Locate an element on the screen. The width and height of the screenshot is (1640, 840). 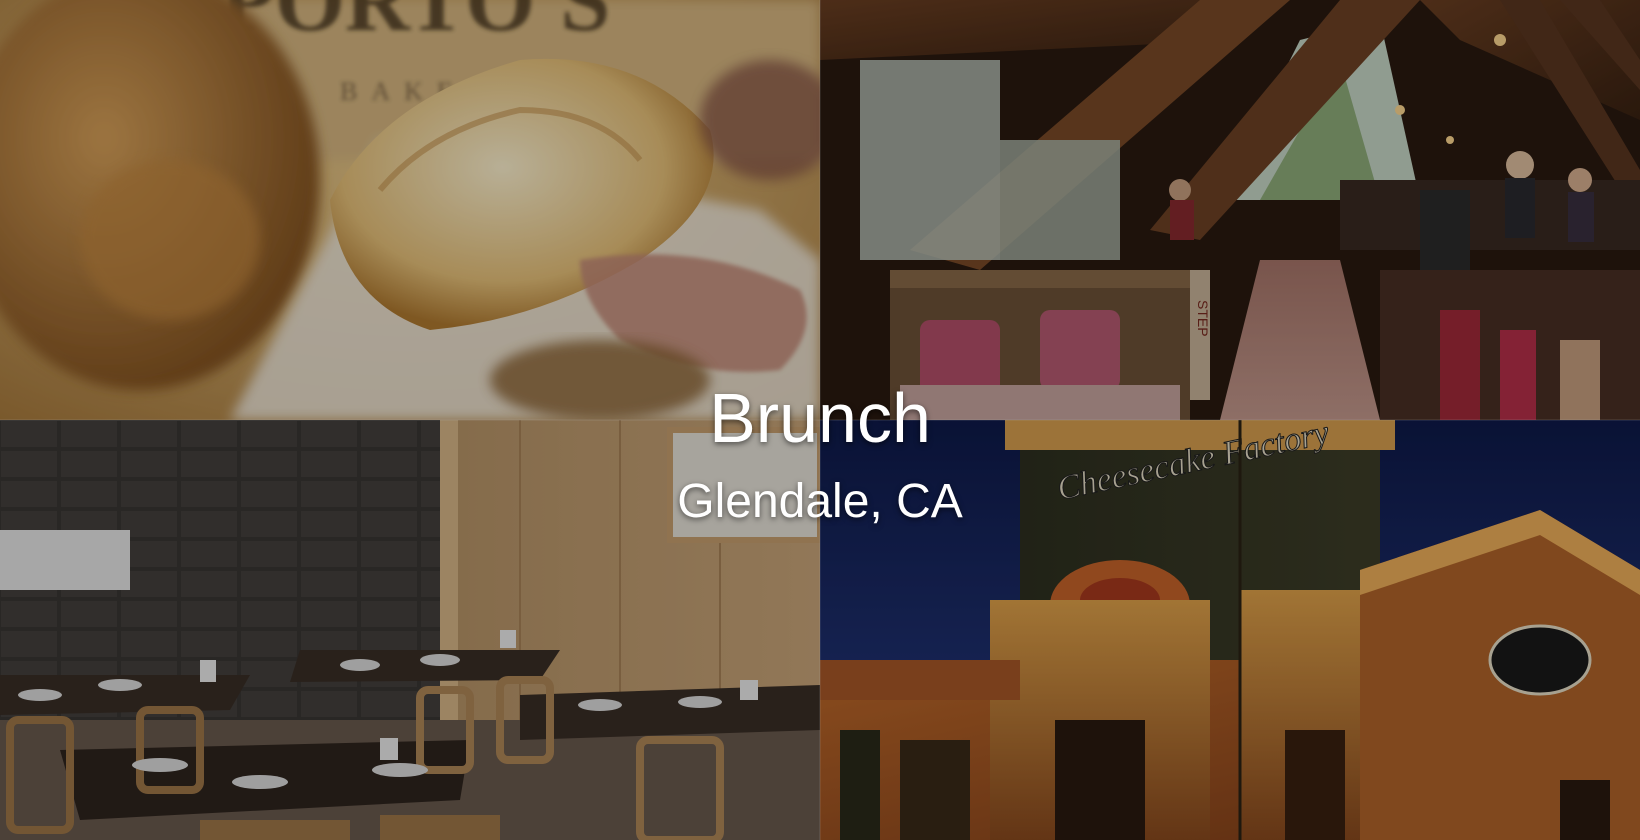
step-sign-text: STEP is located at coordinates (1203, 318).